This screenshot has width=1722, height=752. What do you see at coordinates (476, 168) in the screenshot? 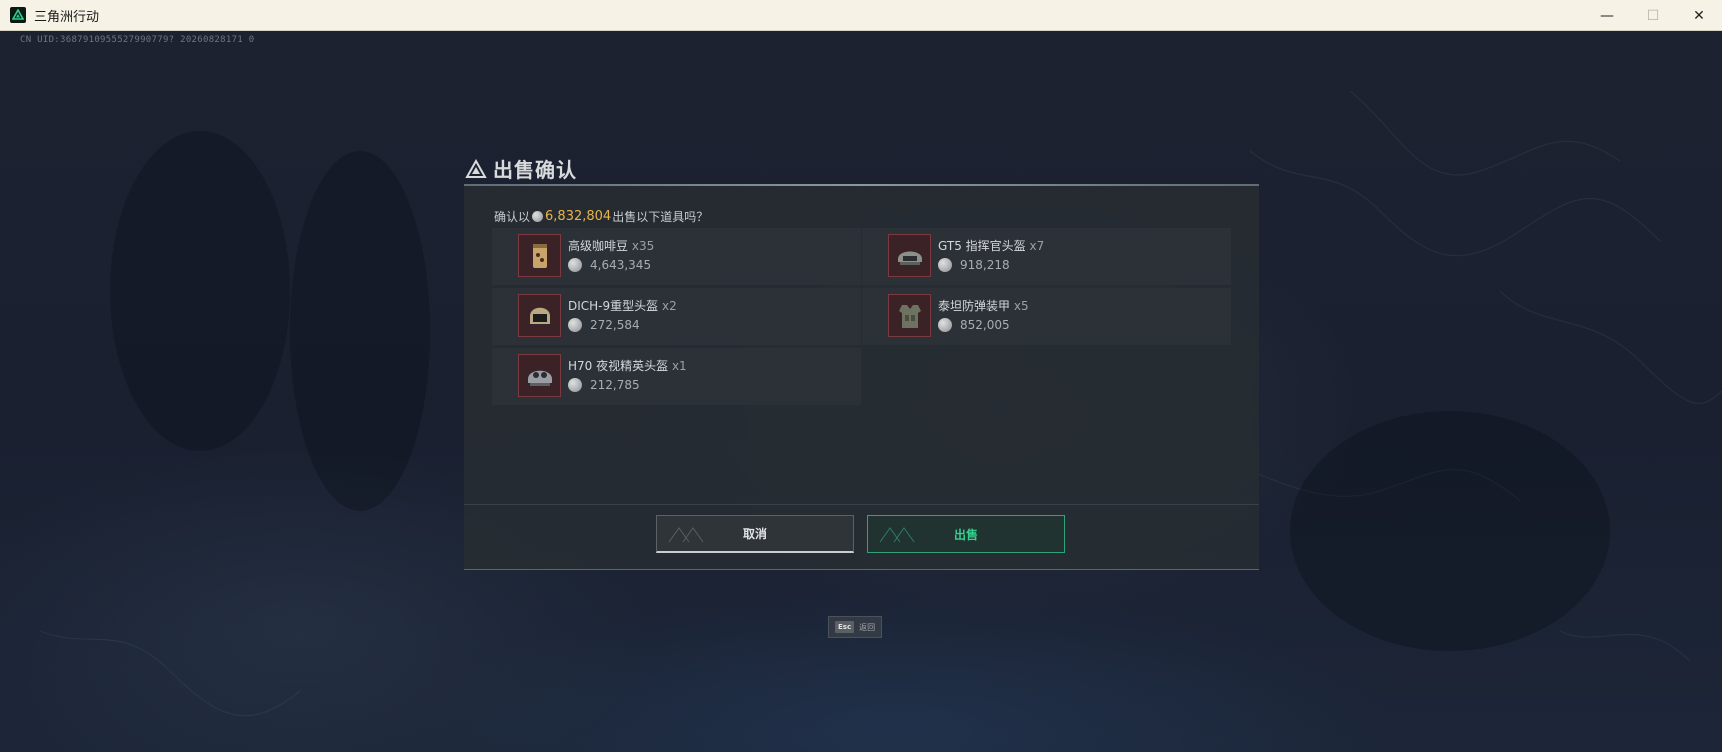
I see `warning-triangle-icon` at bounding box center [476, 168].